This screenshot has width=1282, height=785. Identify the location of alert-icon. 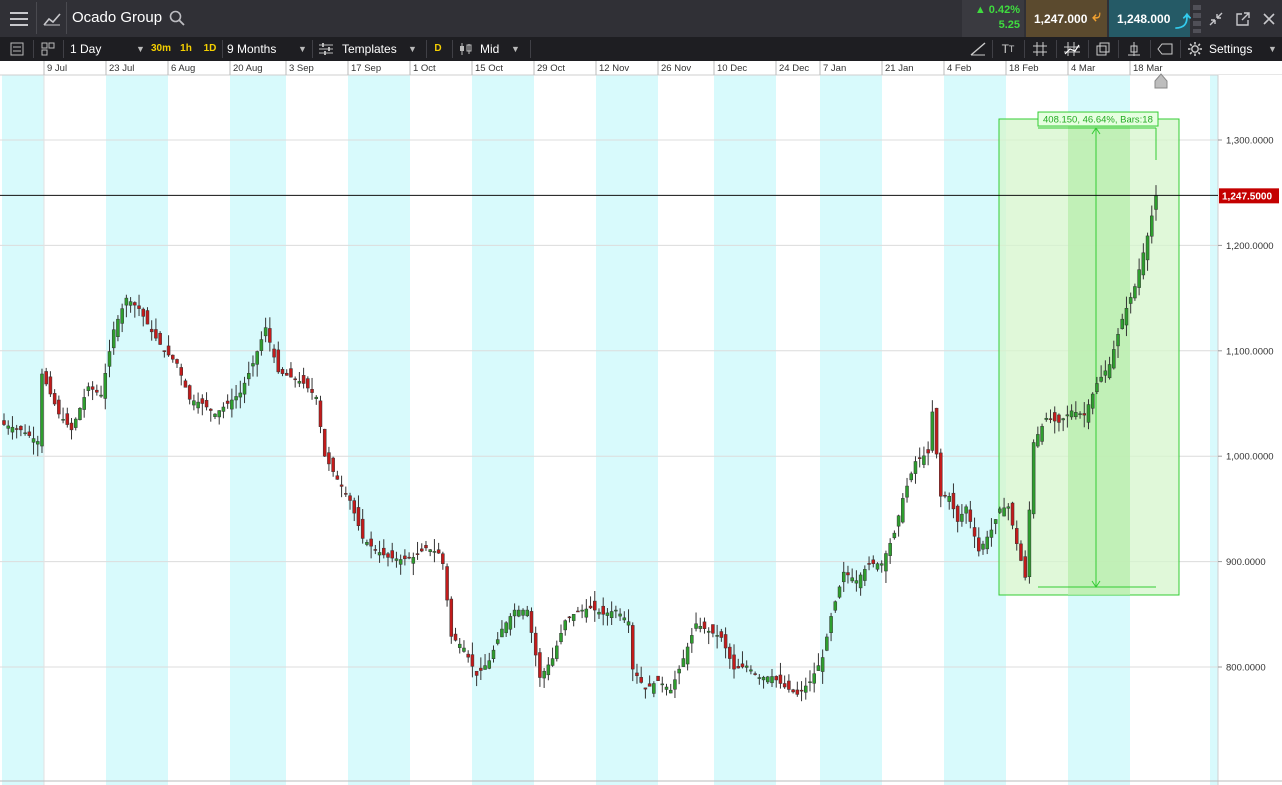
(1134, 49).